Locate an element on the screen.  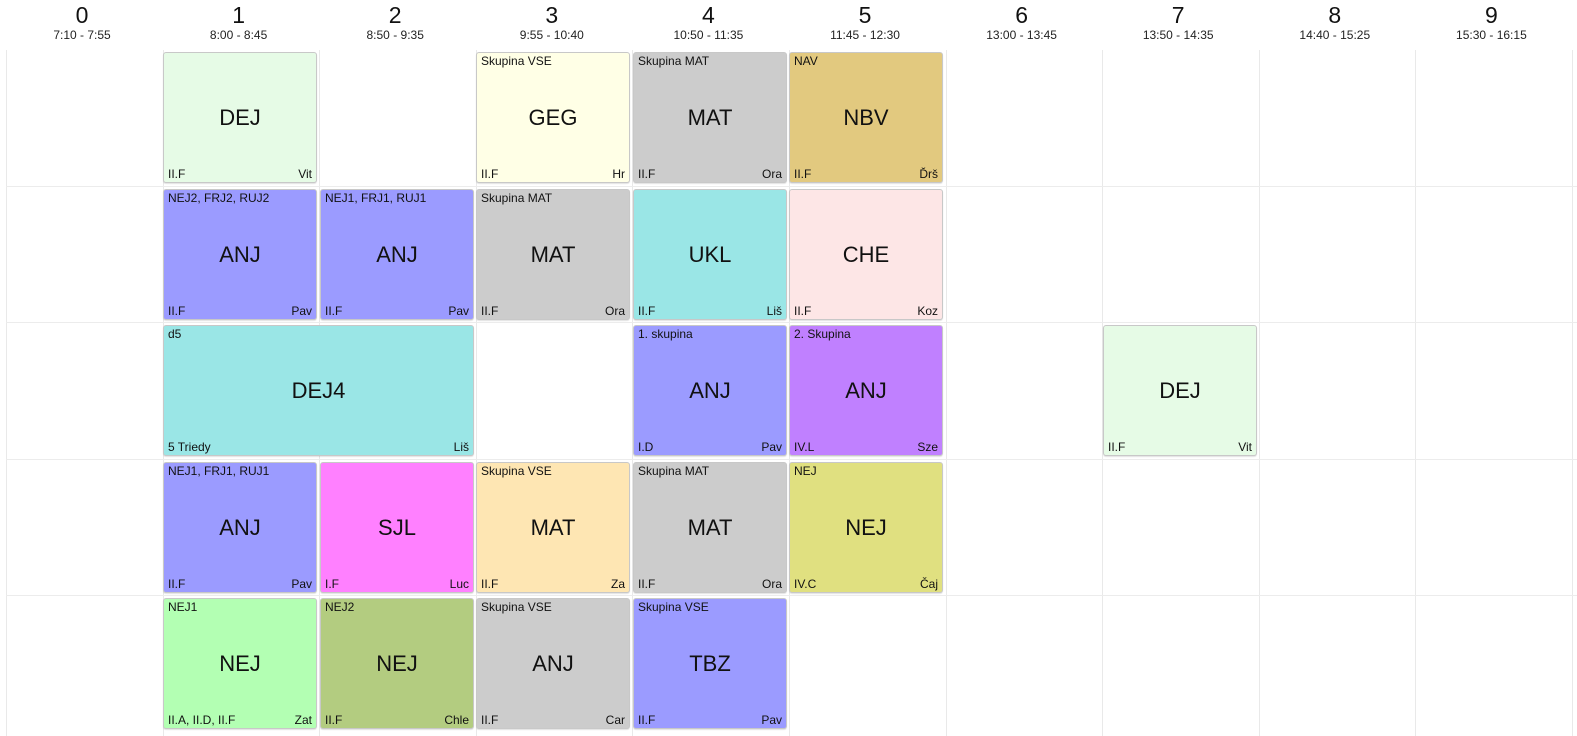
lesson-card: Skupina VSE GEG II.F Hr is located at coordinates (553, 117).